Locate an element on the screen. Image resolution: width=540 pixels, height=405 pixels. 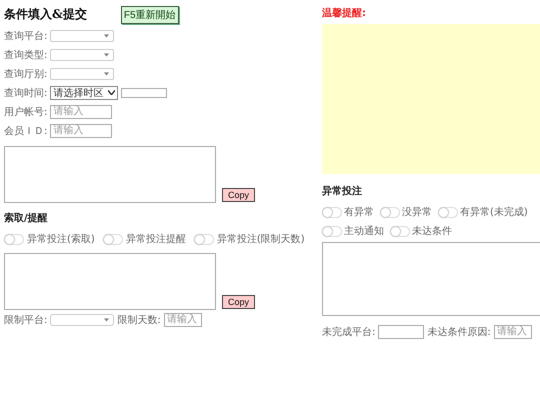
toggle-label: 异常投注(索取) is located at coordinates (61, 239).